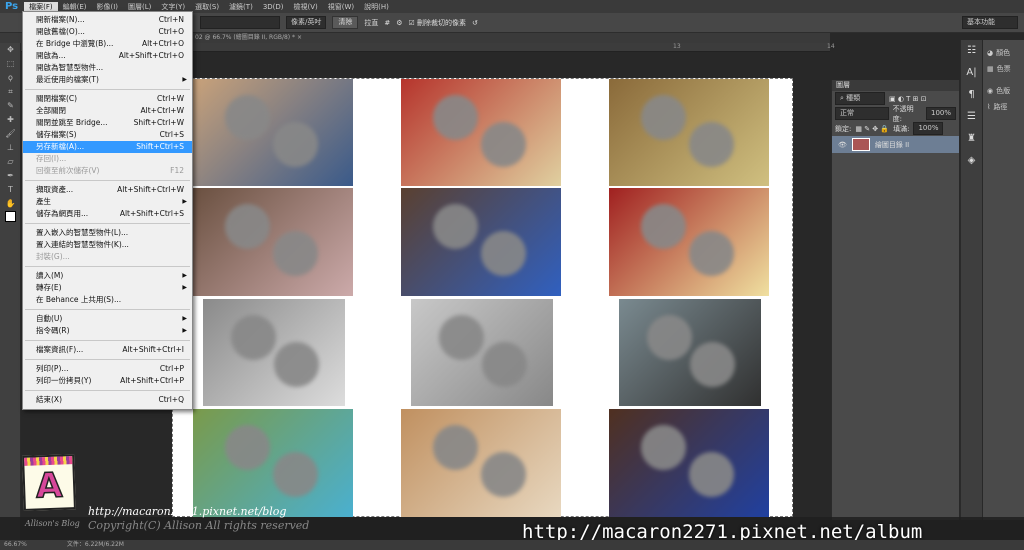  Describe the element at coordinates (107, 44) in the screenshot. I see `menu-item: 在 Bridge 中瀏覽(B)... Alt+Ctrl+O` at that location.